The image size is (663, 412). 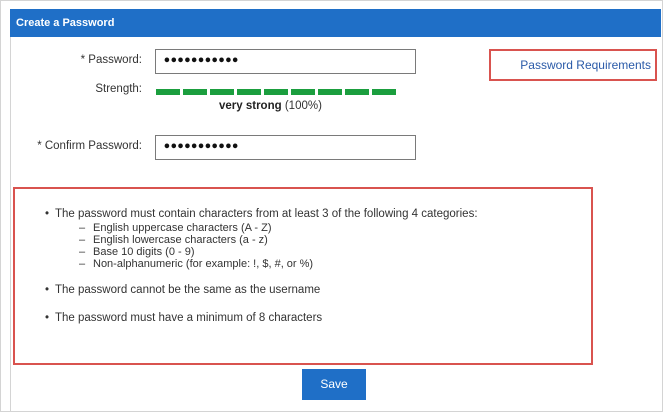 What do you see at coordinates (111, 60) in the screenshot?
I see `password-label: * Password:` at bounding box center [111, 60].